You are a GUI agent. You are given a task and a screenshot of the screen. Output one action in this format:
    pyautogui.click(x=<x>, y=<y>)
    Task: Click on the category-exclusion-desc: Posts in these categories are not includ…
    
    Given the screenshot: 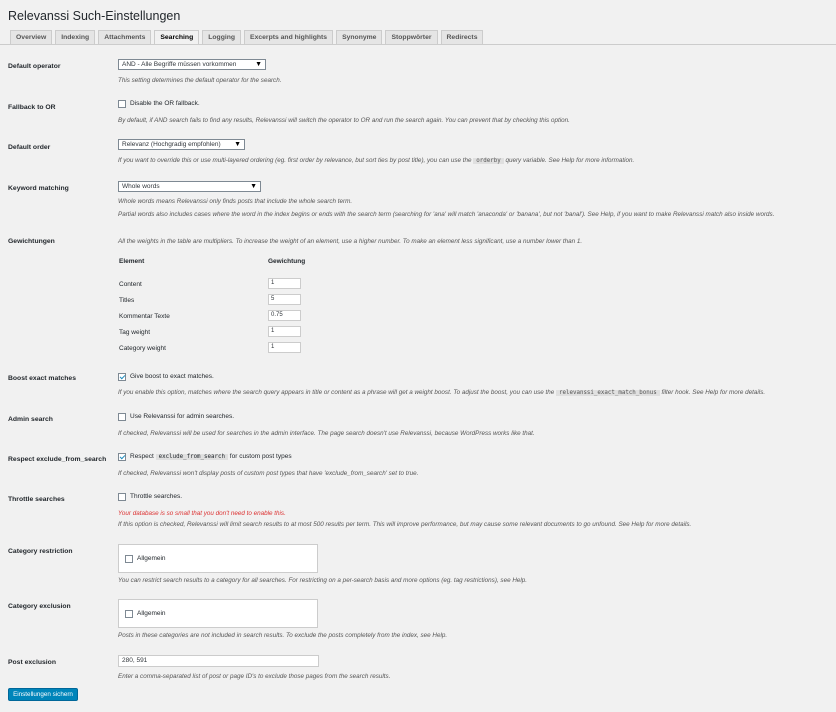 What is the action you would take?
    pyautogui.click(x=283, y=635)
    